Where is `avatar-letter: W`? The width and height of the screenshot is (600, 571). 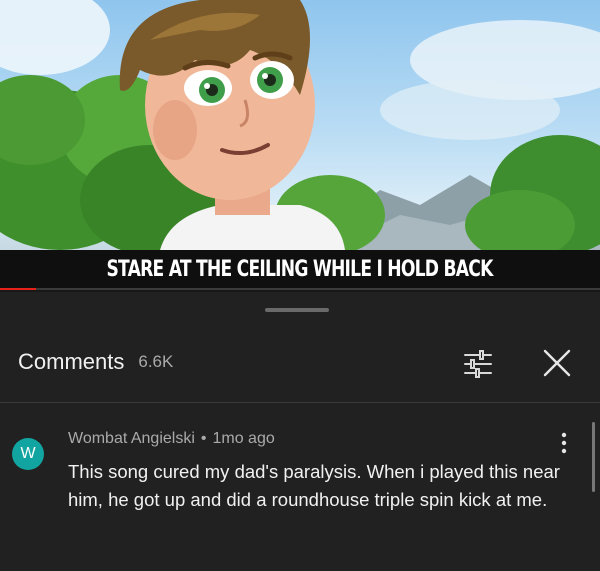
avatar-letter: W is located at coordinates (28, 453).